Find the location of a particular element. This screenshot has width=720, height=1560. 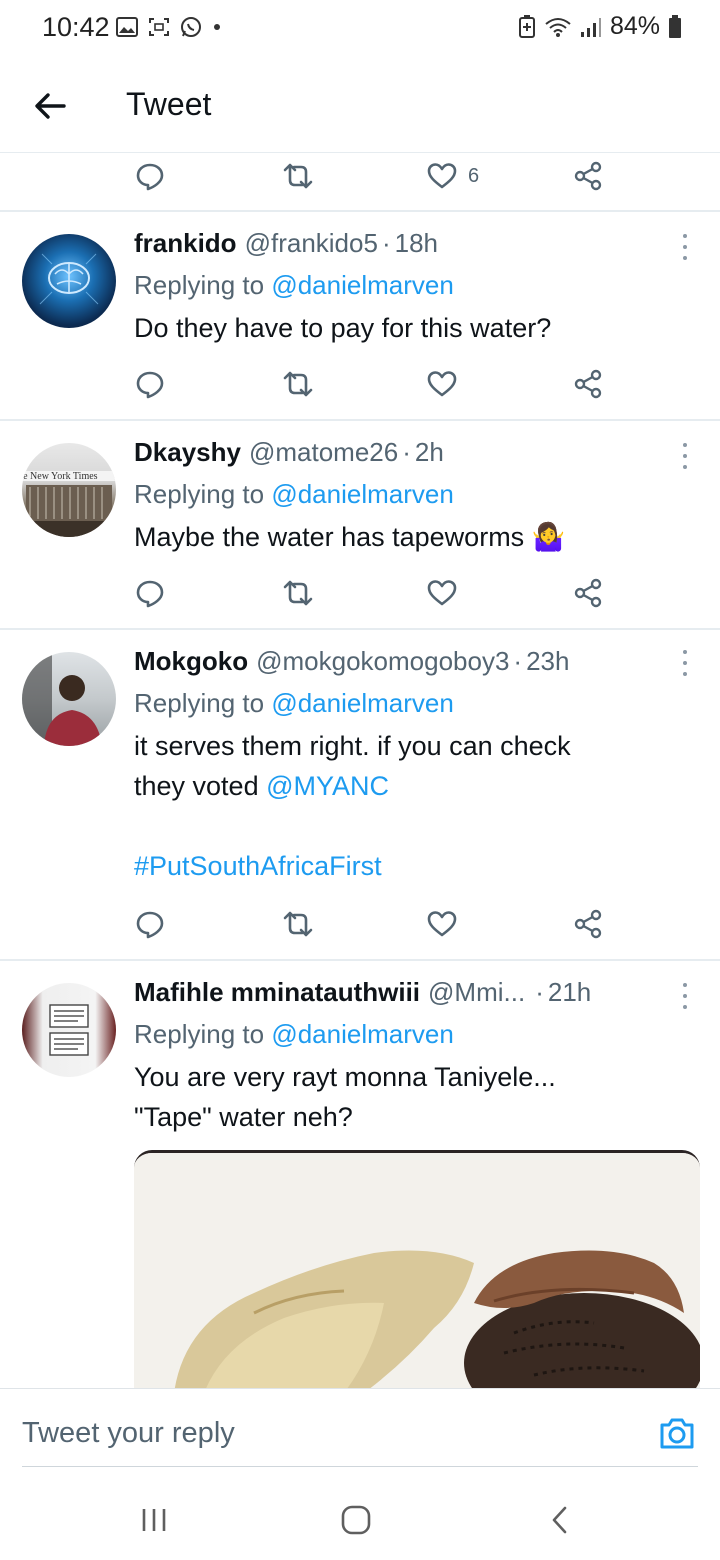

tweet-text-line: it serves them right. if you can check is located at coordinates (352, 746).